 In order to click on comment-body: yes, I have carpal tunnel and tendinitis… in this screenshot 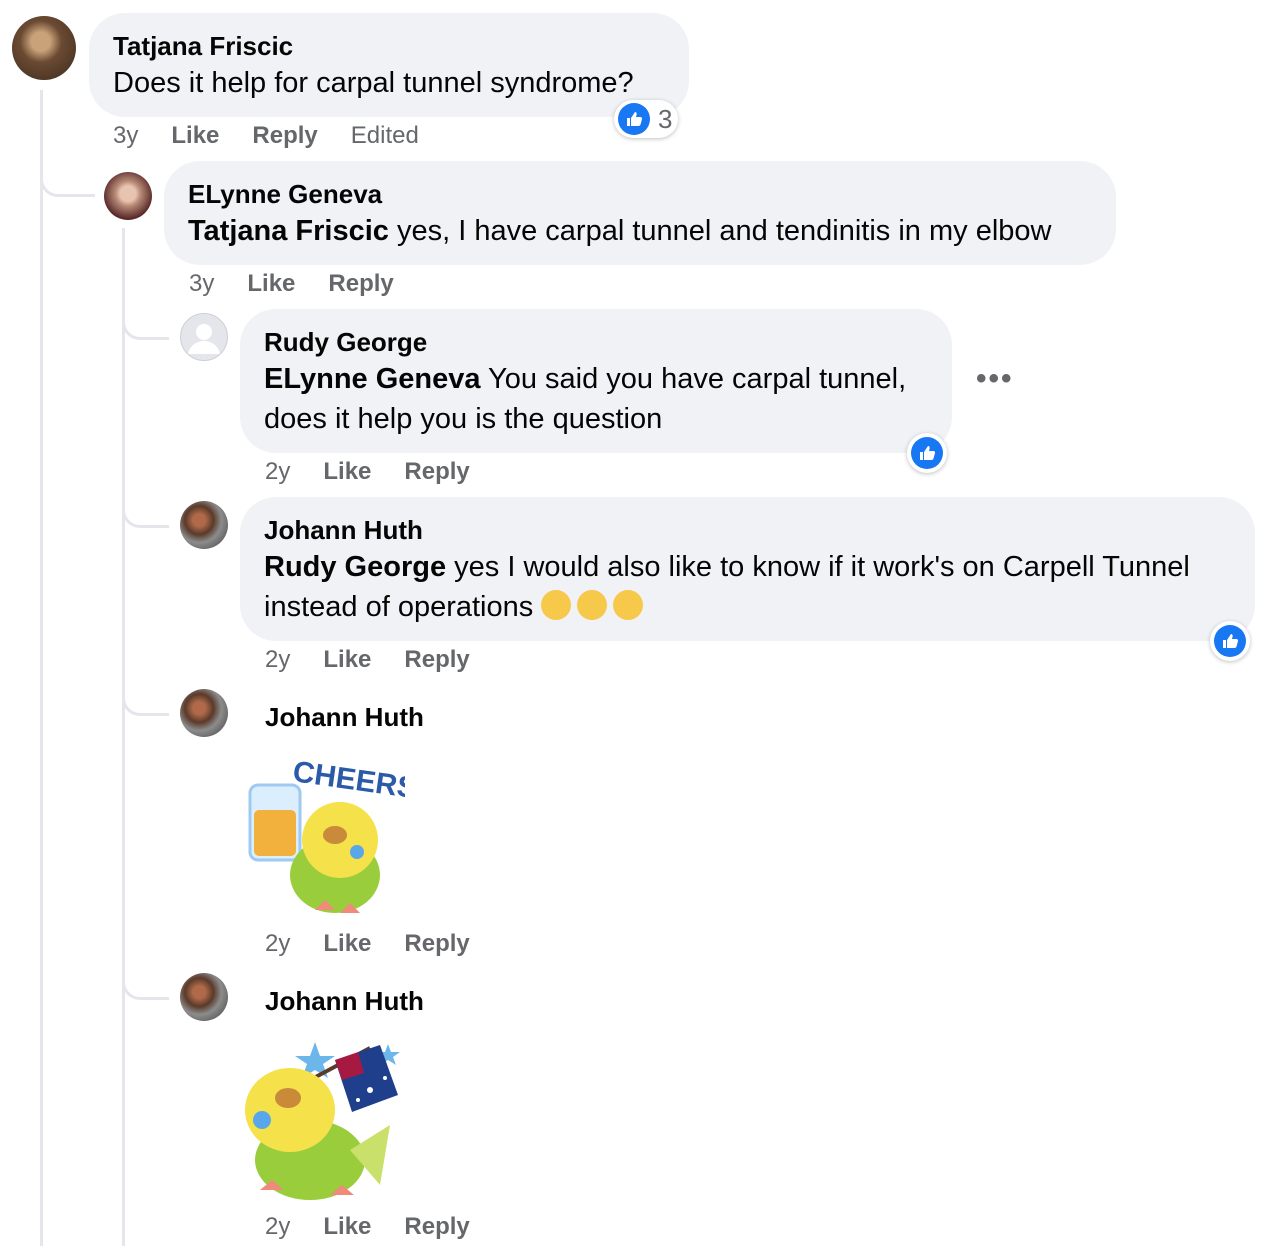, I will do `click(720, 231)`.